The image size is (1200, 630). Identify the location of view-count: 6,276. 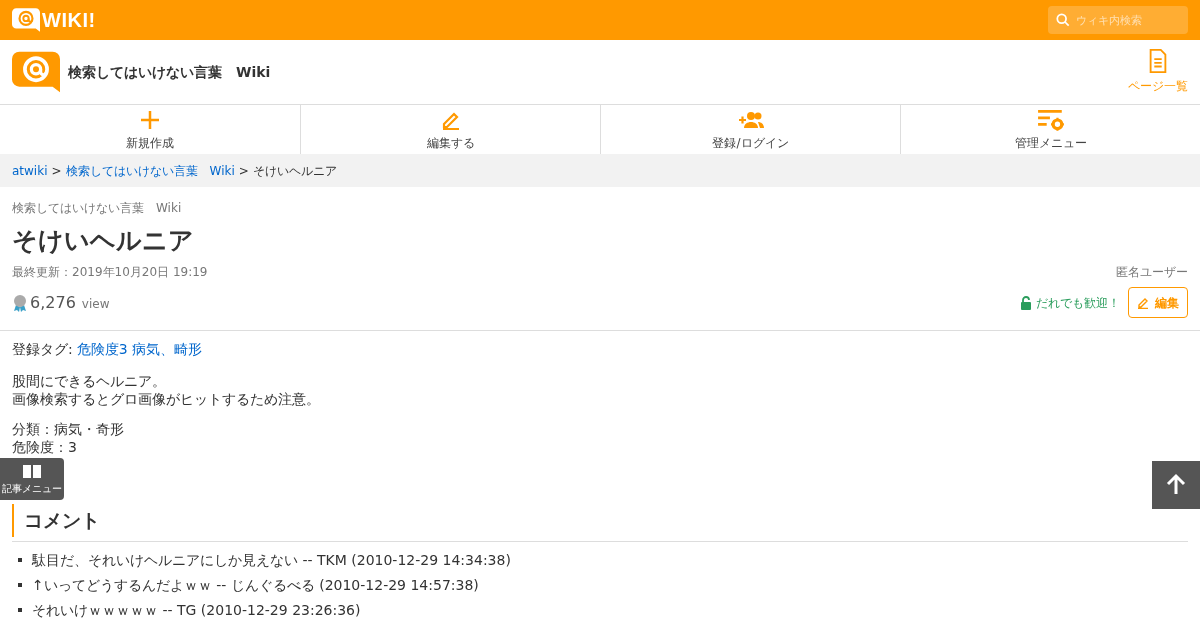
(53, 302).